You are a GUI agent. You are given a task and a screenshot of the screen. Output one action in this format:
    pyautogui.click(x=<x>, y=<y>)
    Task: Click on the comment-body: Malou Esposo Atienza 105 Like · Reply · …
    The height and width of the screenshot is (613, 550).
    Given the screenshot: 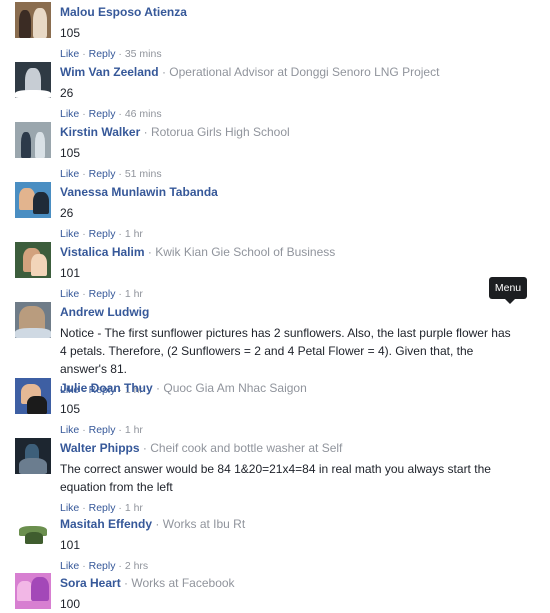 What is the action you would take?
    pyautogui.click(x=290, y=33)
    